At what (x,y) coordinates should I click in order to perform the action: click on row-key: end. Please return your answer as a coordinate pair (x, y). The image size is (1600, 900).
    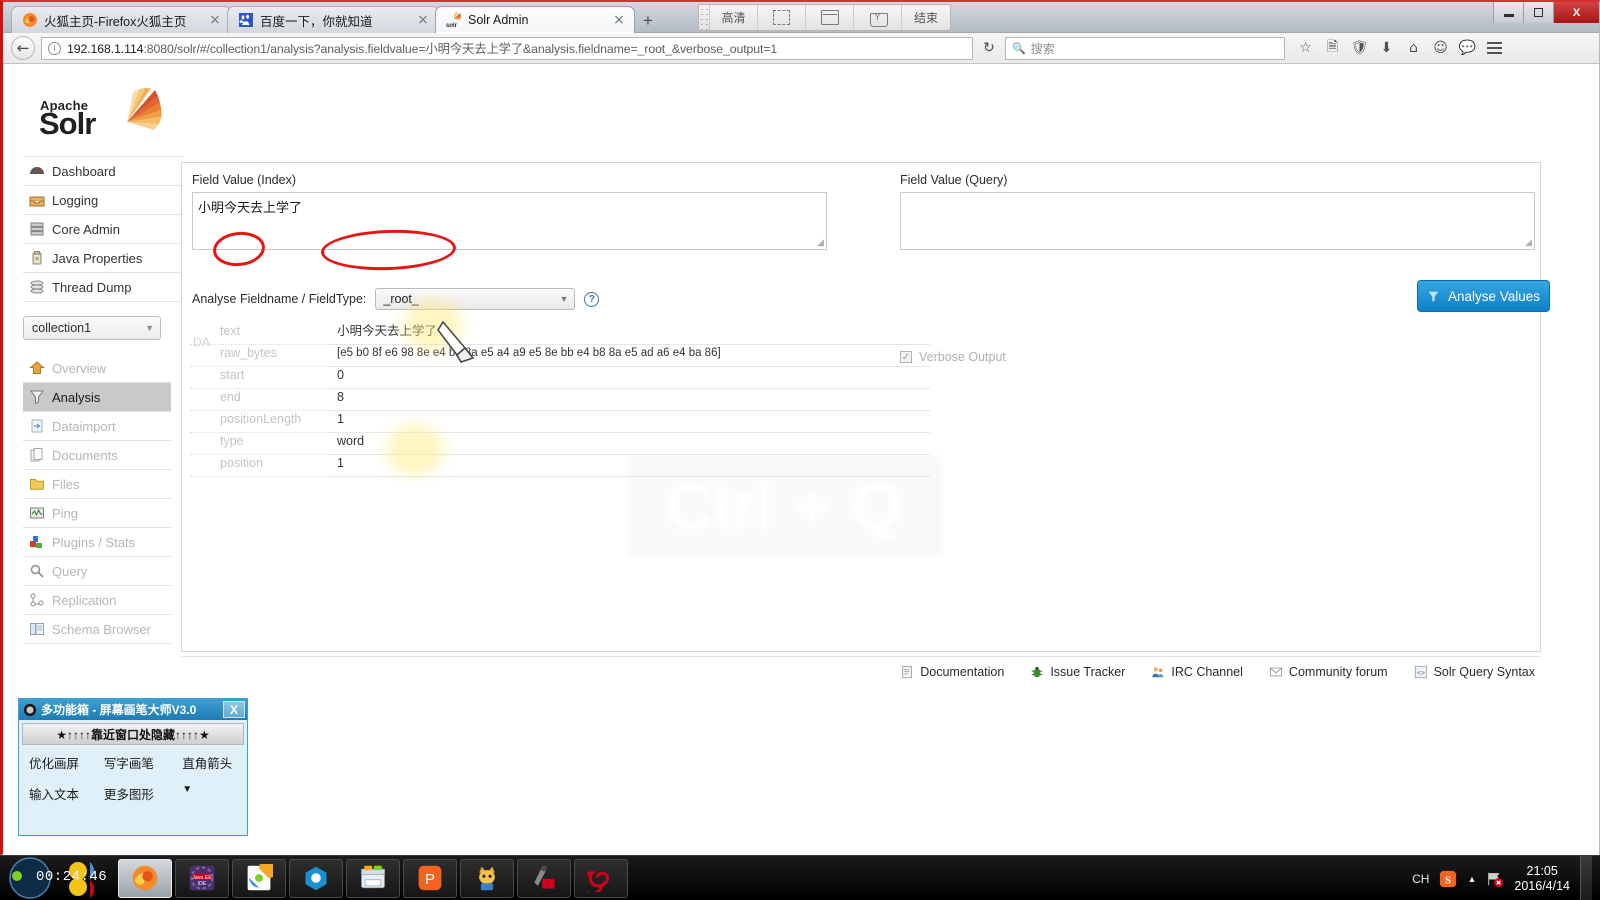
    Looking at the image, I should click on (260, 400).